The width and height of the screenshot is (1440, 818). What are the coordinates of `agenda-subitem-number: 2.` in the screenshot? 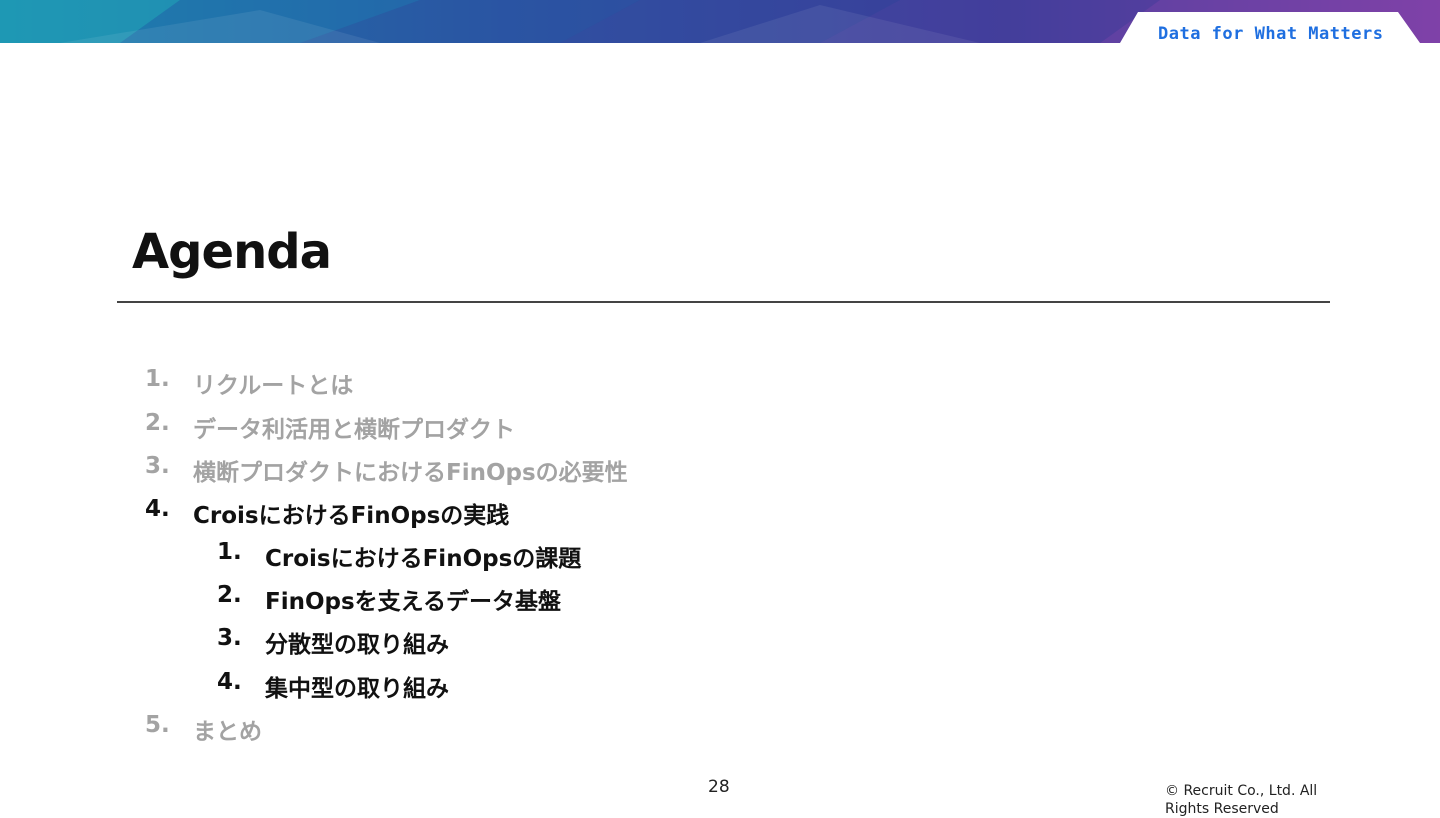 It's located at (229, 595).